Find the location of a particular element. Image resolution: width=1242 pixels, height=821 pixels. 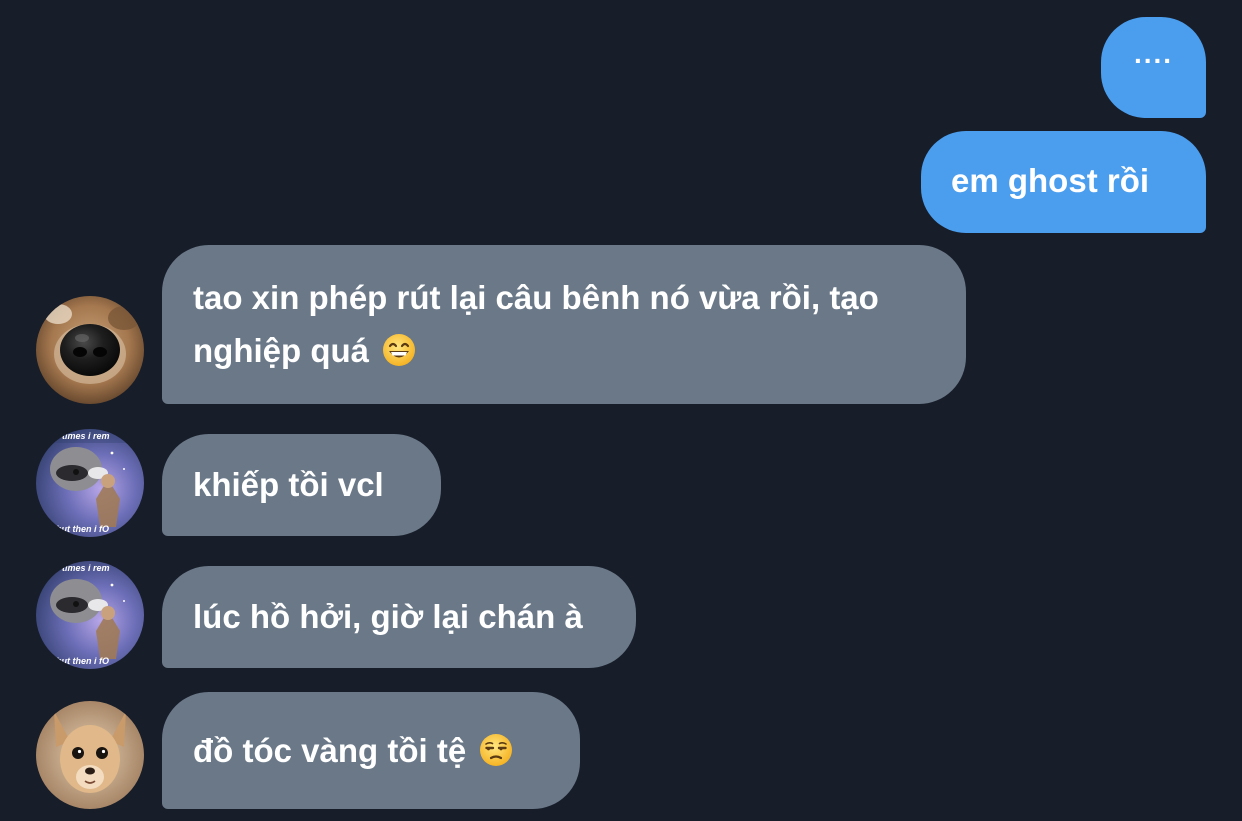

grinning-face-with-smiling-eyes-icon is located at coordinates (399, 350).